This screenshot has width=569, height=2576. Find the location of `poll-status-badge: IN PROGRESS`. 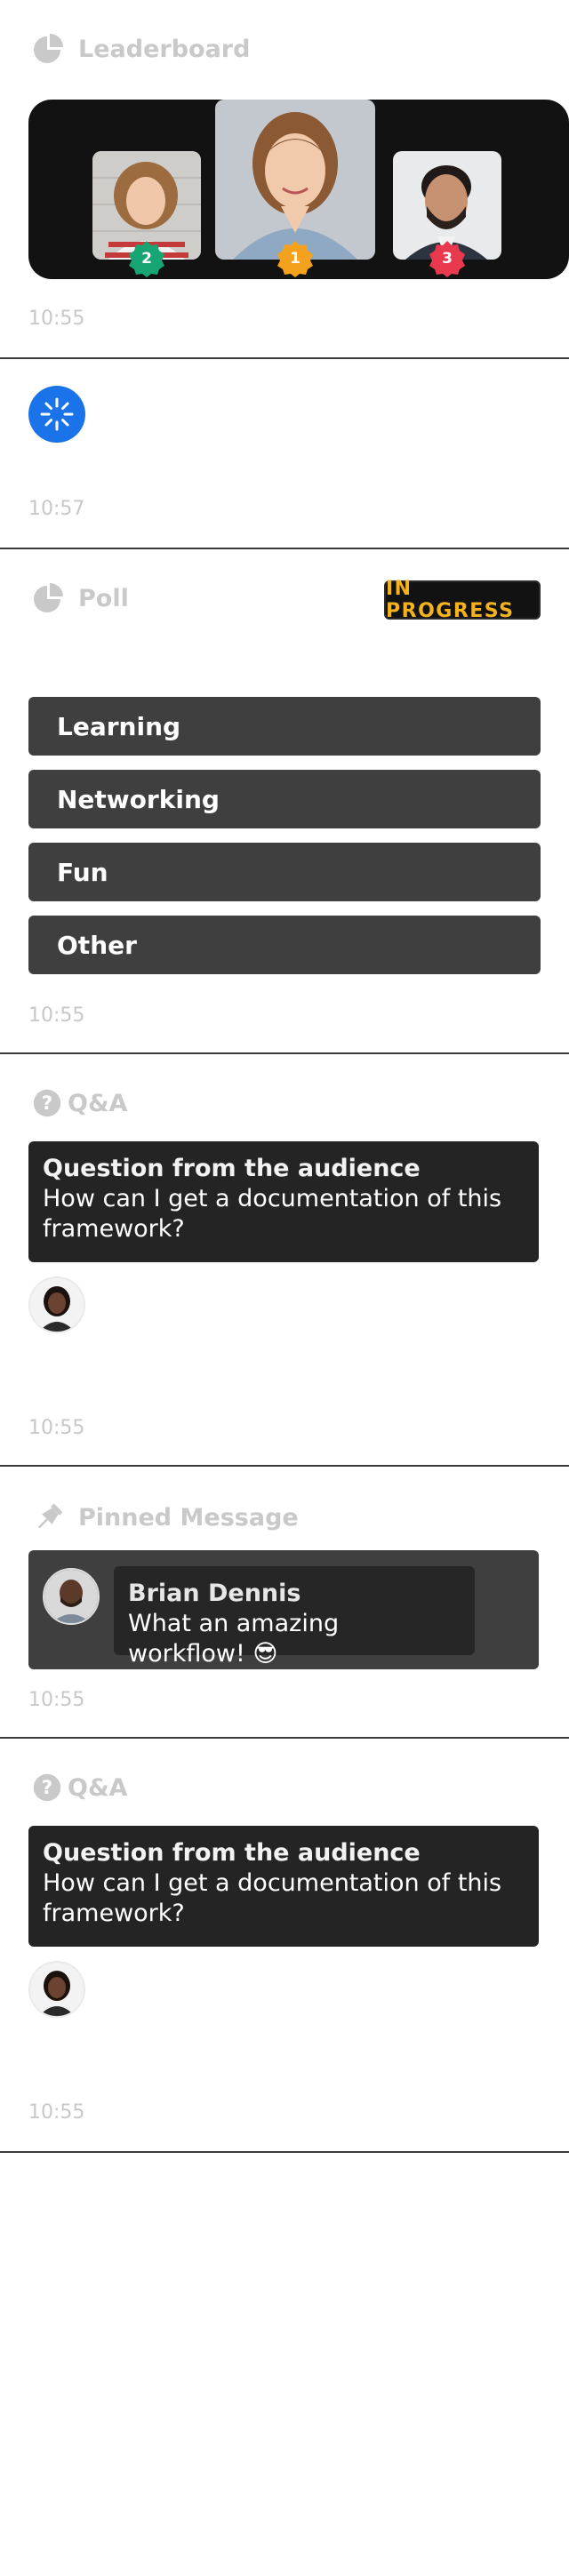

poll-status-badge: IN PROGRESS is located at coordinates (463, 600).